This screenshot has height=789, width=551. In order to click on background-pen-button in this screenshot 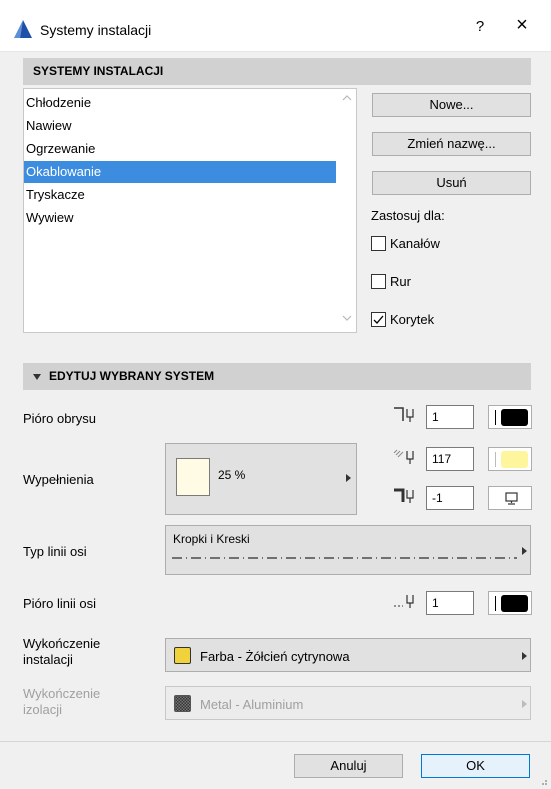, I will do `click(510, 498)`.